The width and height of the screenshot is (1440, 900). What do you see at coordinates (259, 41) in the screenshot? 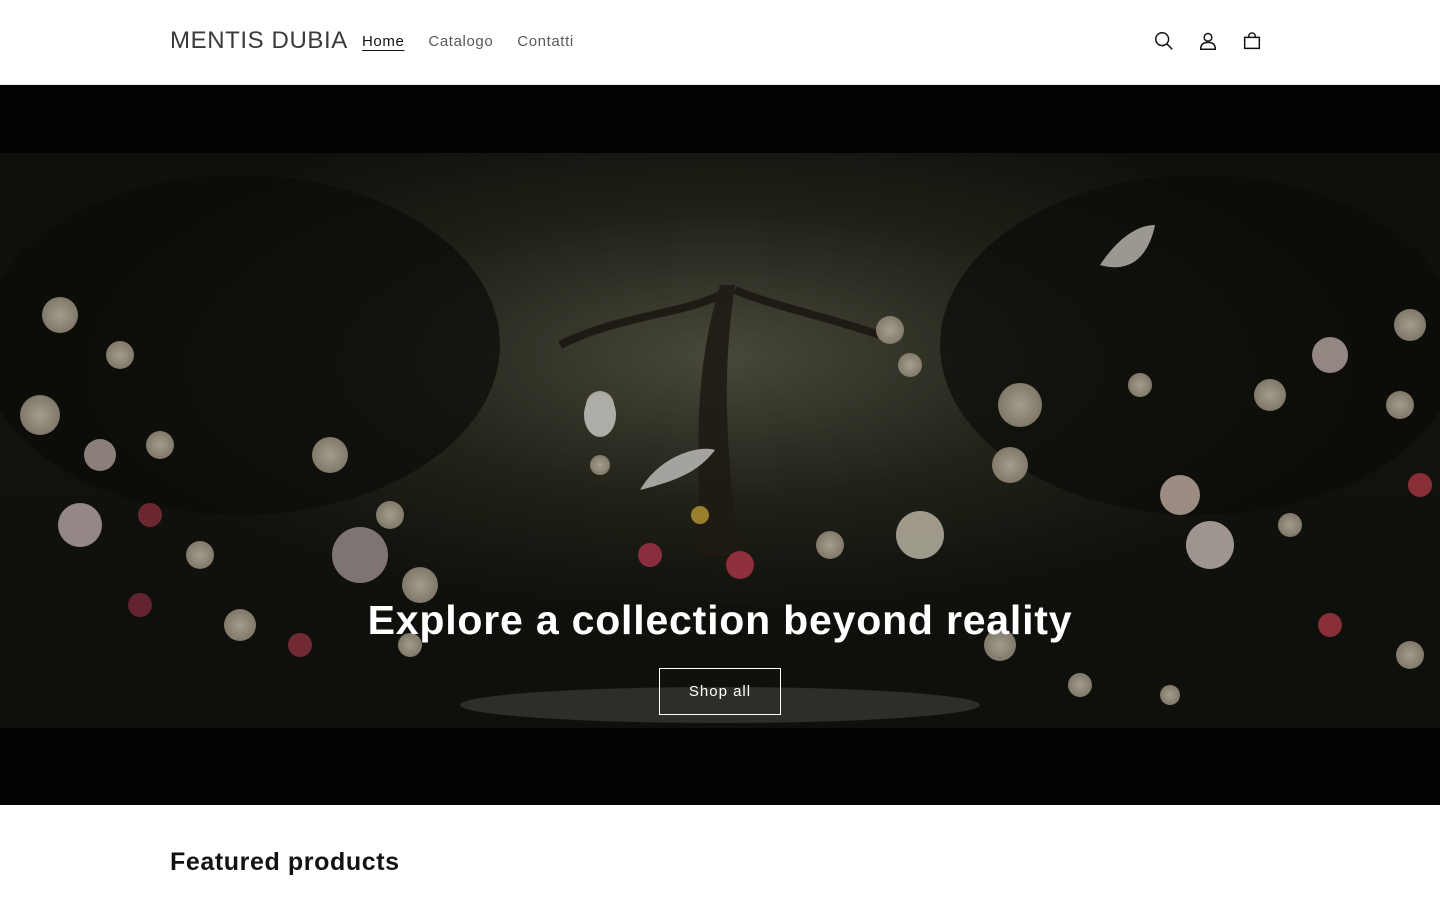
I see `site-logo: MENTIS DUBIA` at bounding box center [259, 41].